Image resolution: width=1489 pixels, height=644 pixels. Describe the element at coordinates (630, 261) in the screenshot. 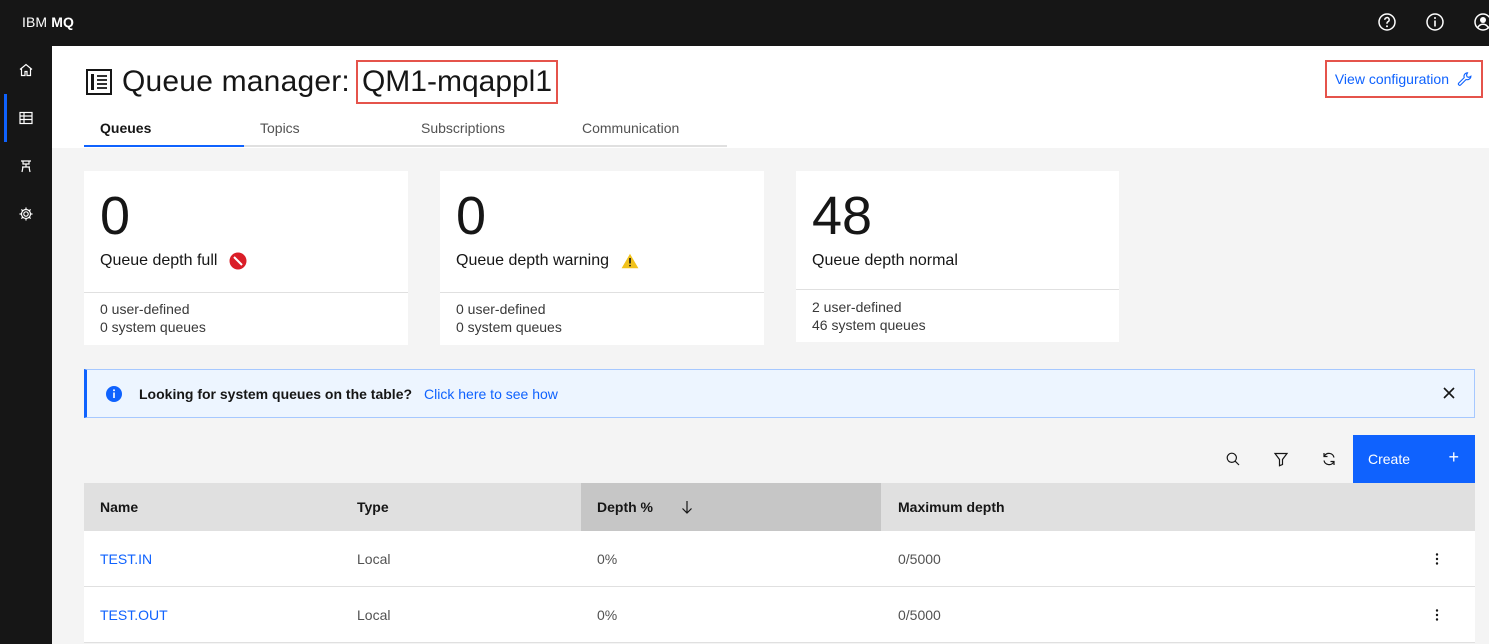

I see `warning-icon` at that location.